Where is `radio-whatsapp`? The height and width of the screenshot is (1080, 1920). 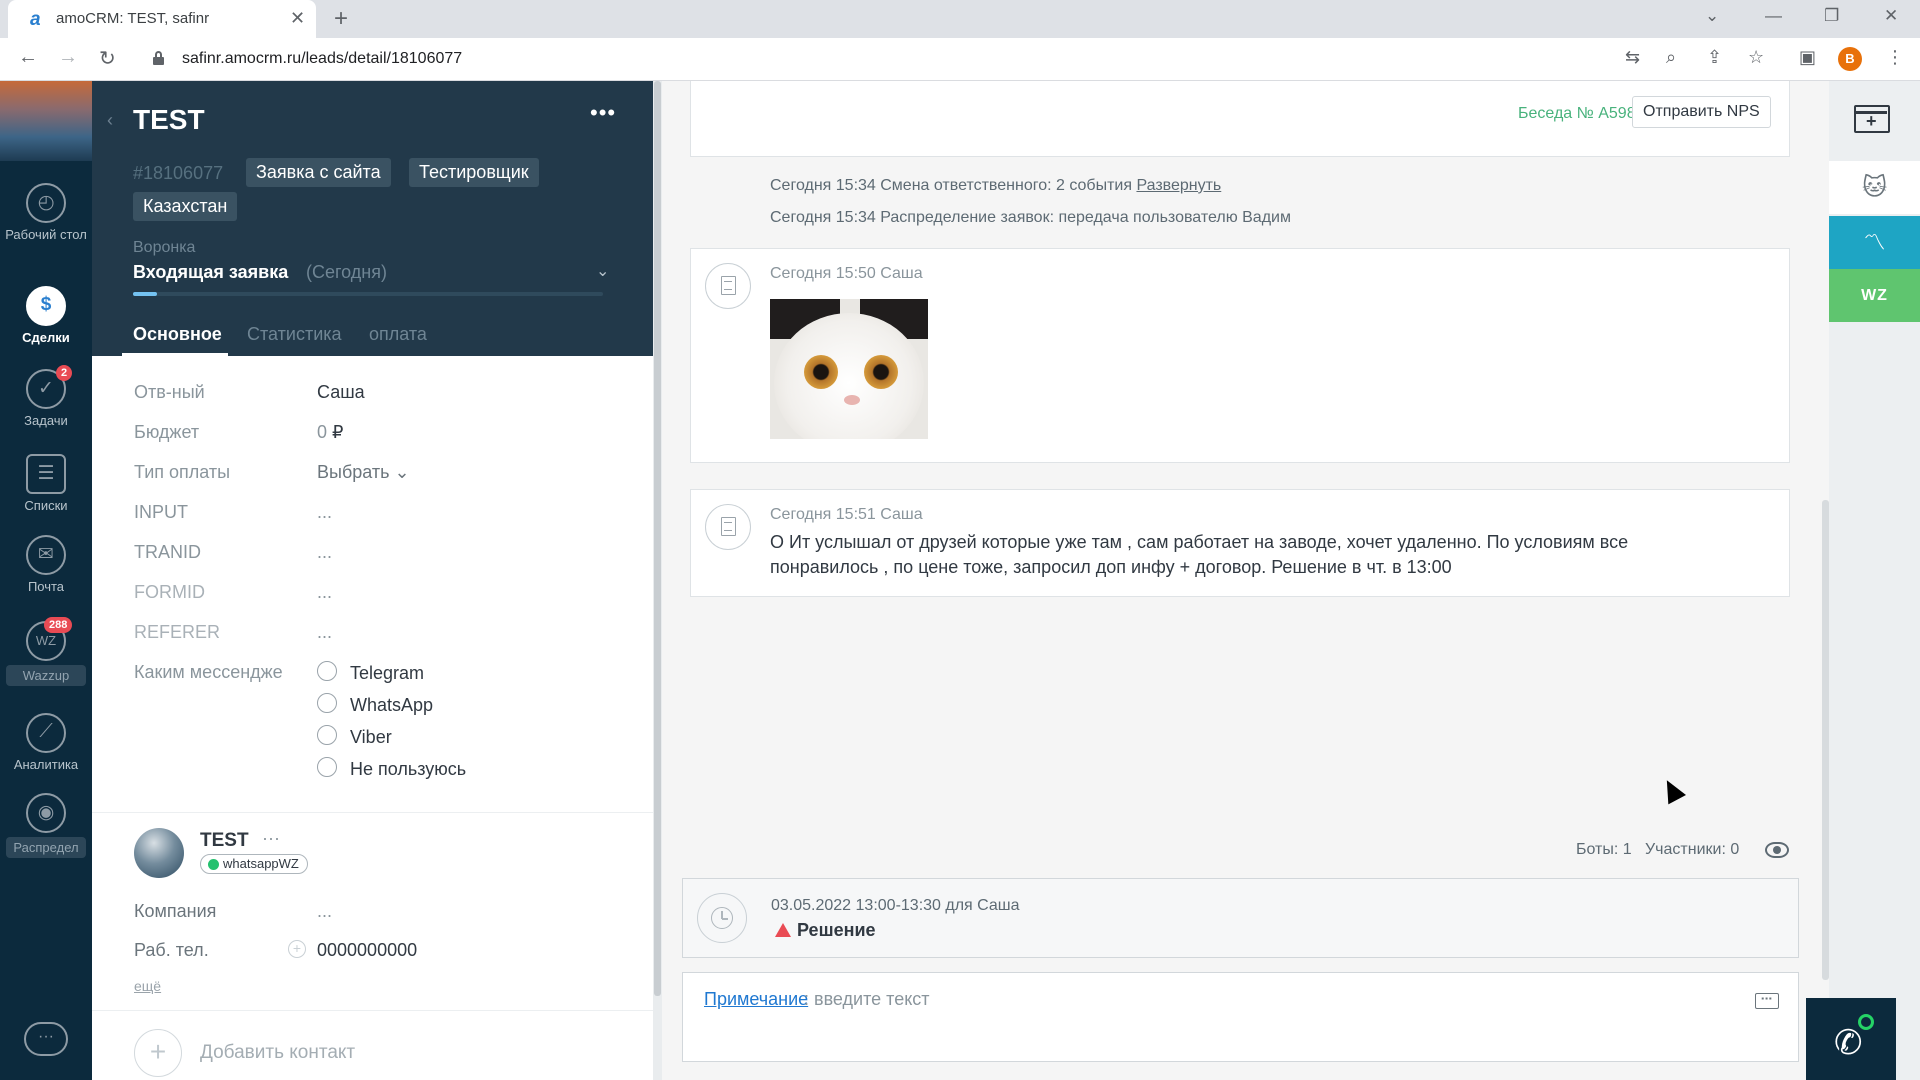
radio-whatsapp is located at coordinates (327, 703).